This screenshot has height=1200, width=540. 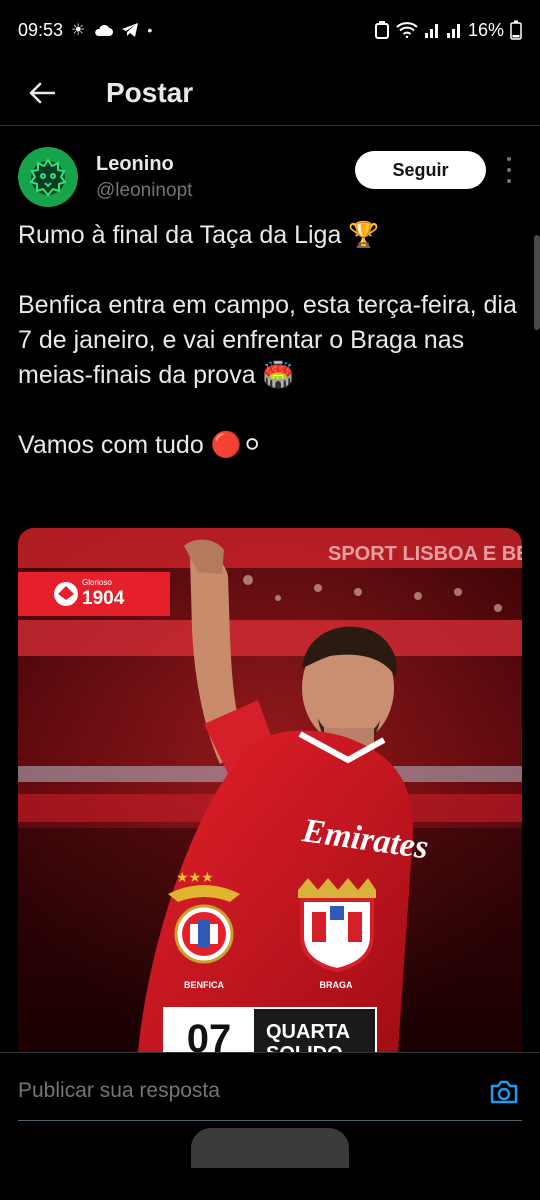 I want to click on badge-year: 1904, so click(x=103, y=598).